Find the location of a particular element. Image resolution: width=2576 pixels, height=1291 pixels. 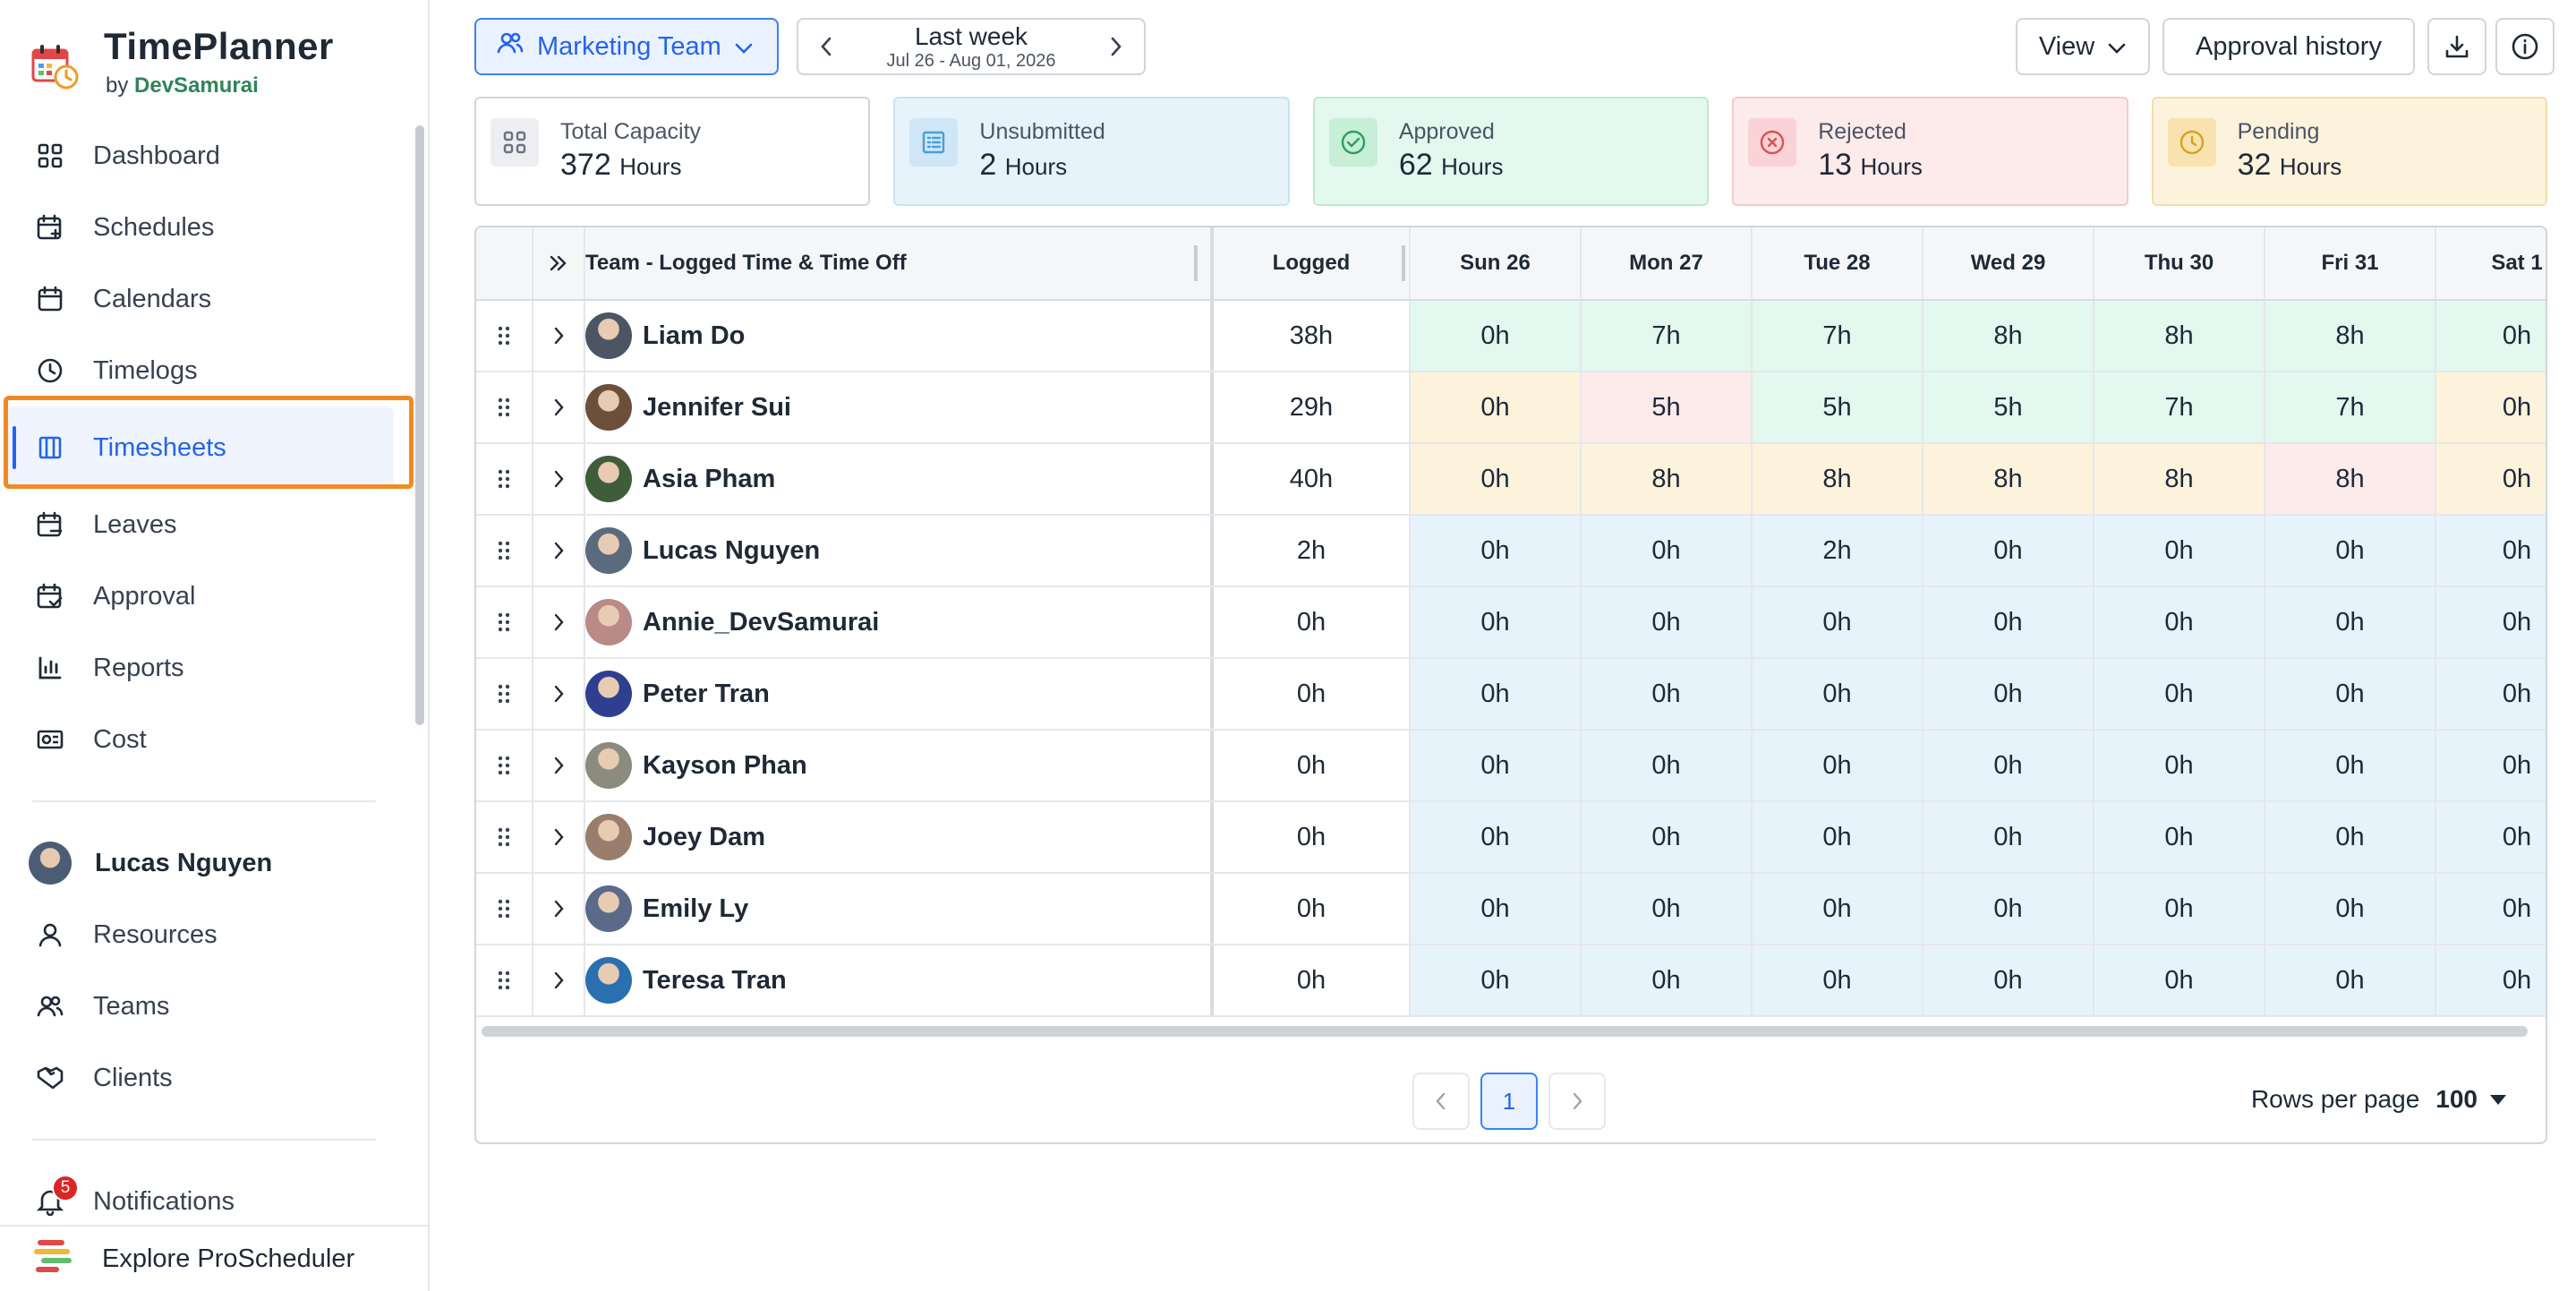

download-button is located at coordinates (2456, 47).